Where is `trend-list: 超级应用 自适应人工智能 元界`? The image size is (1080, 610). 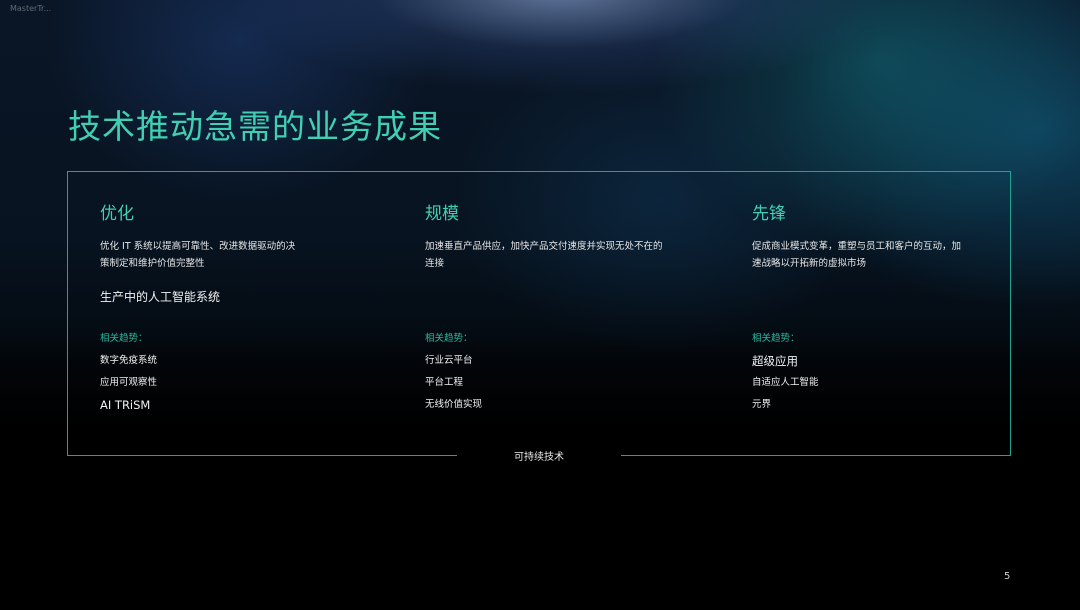 trend-list: 超级应用 自适应人工智能 元界 is located at coordinates (785, 386).